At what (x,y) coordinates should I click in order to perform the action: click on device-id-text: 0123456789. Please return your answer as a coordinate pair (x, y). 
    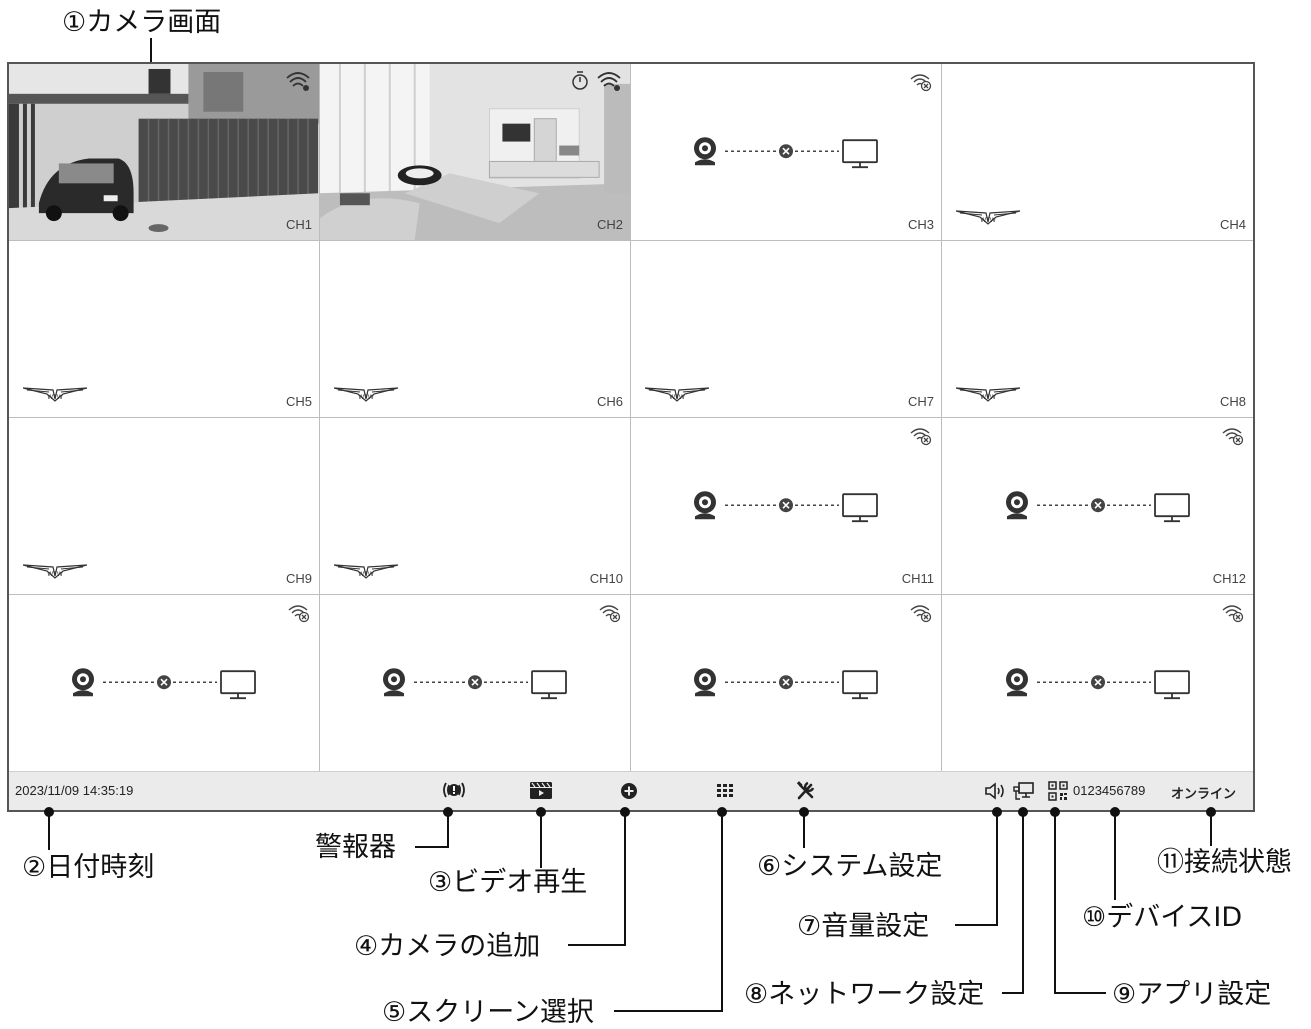
    Looking at the image, I should click on (1109, 790).